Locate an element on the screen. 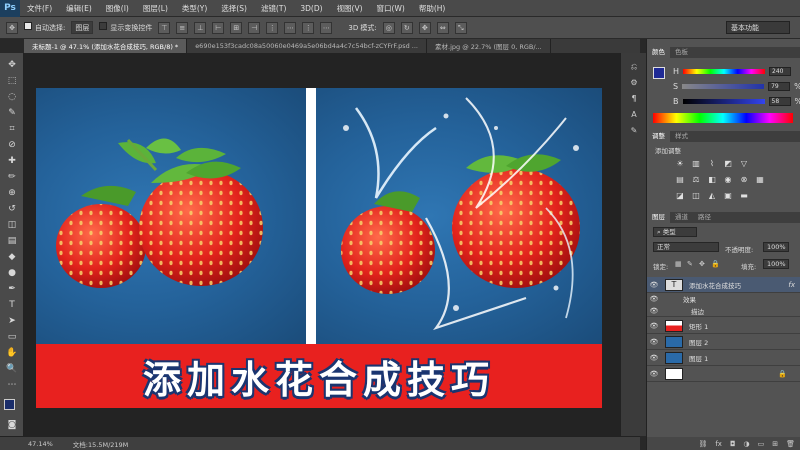 The height and width of the screenshot is (450, 800). layer-row-text: 👁 T 添加水花合成技巧 fx is located at coordinates (723, 285).